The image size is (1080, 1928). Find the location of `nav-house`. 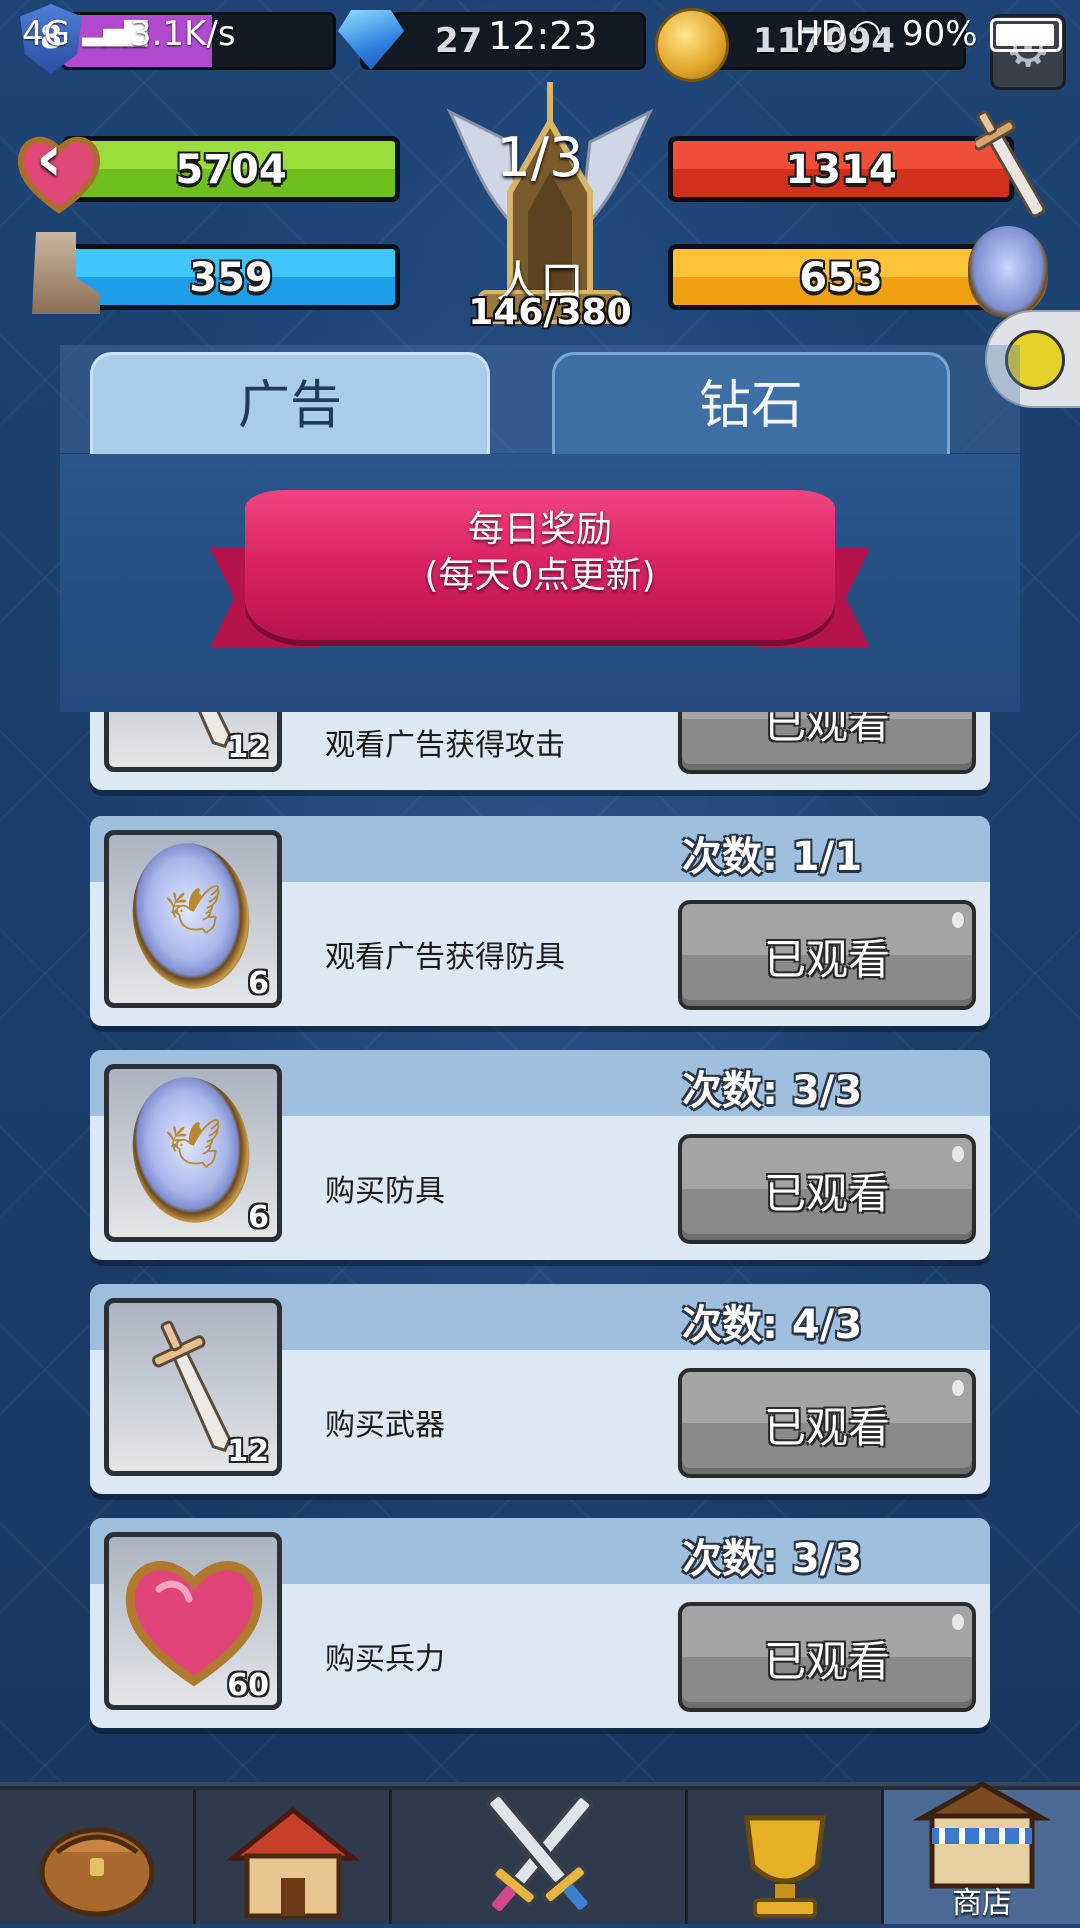

nav-house is located at coordinates (294, 1857).